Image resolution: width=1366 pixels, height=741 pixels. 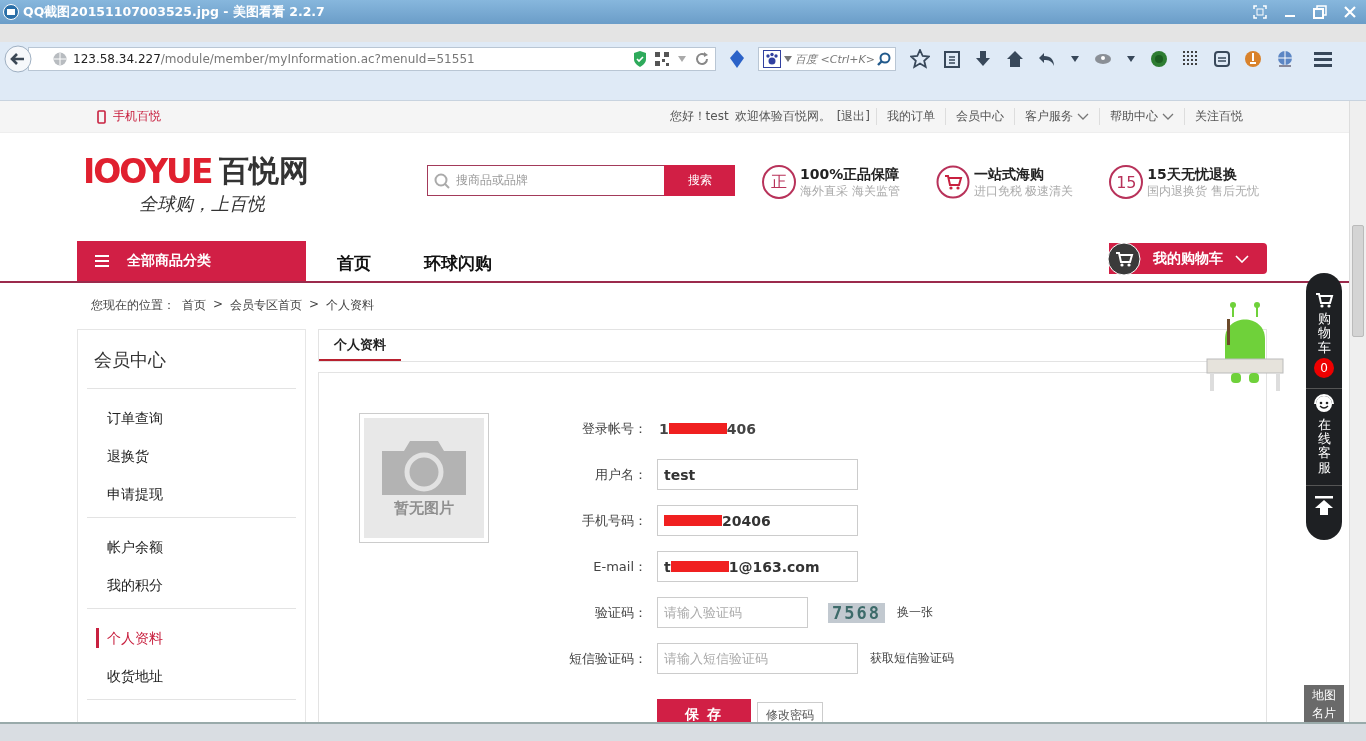 What do you see at coordinates (620, 612) in the screenshot?
I see `field-label: 验证码：` at bounding box center [620, 612].